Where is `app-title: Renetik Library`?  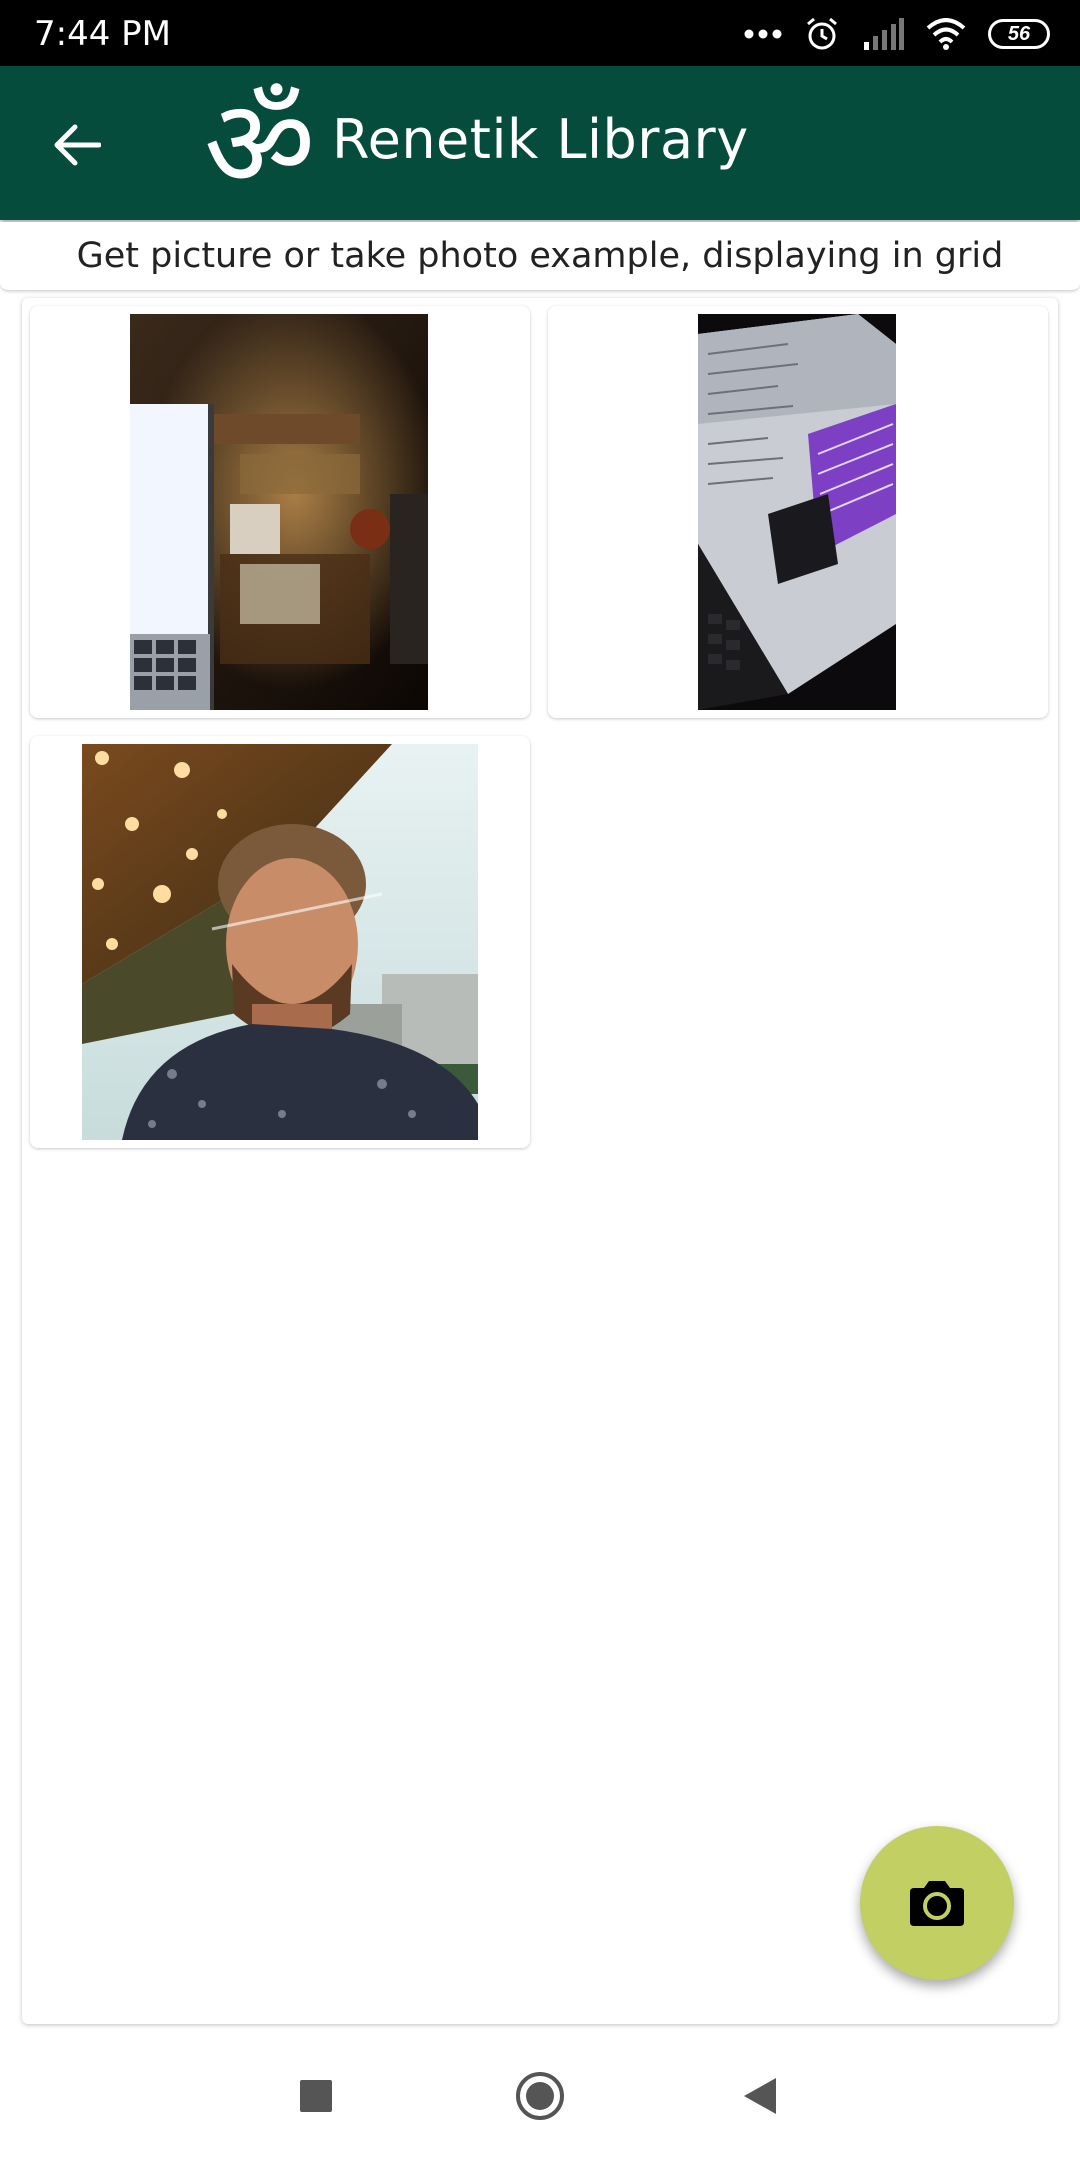 app-title: Renetik Library is located at coordinates (540, 139).